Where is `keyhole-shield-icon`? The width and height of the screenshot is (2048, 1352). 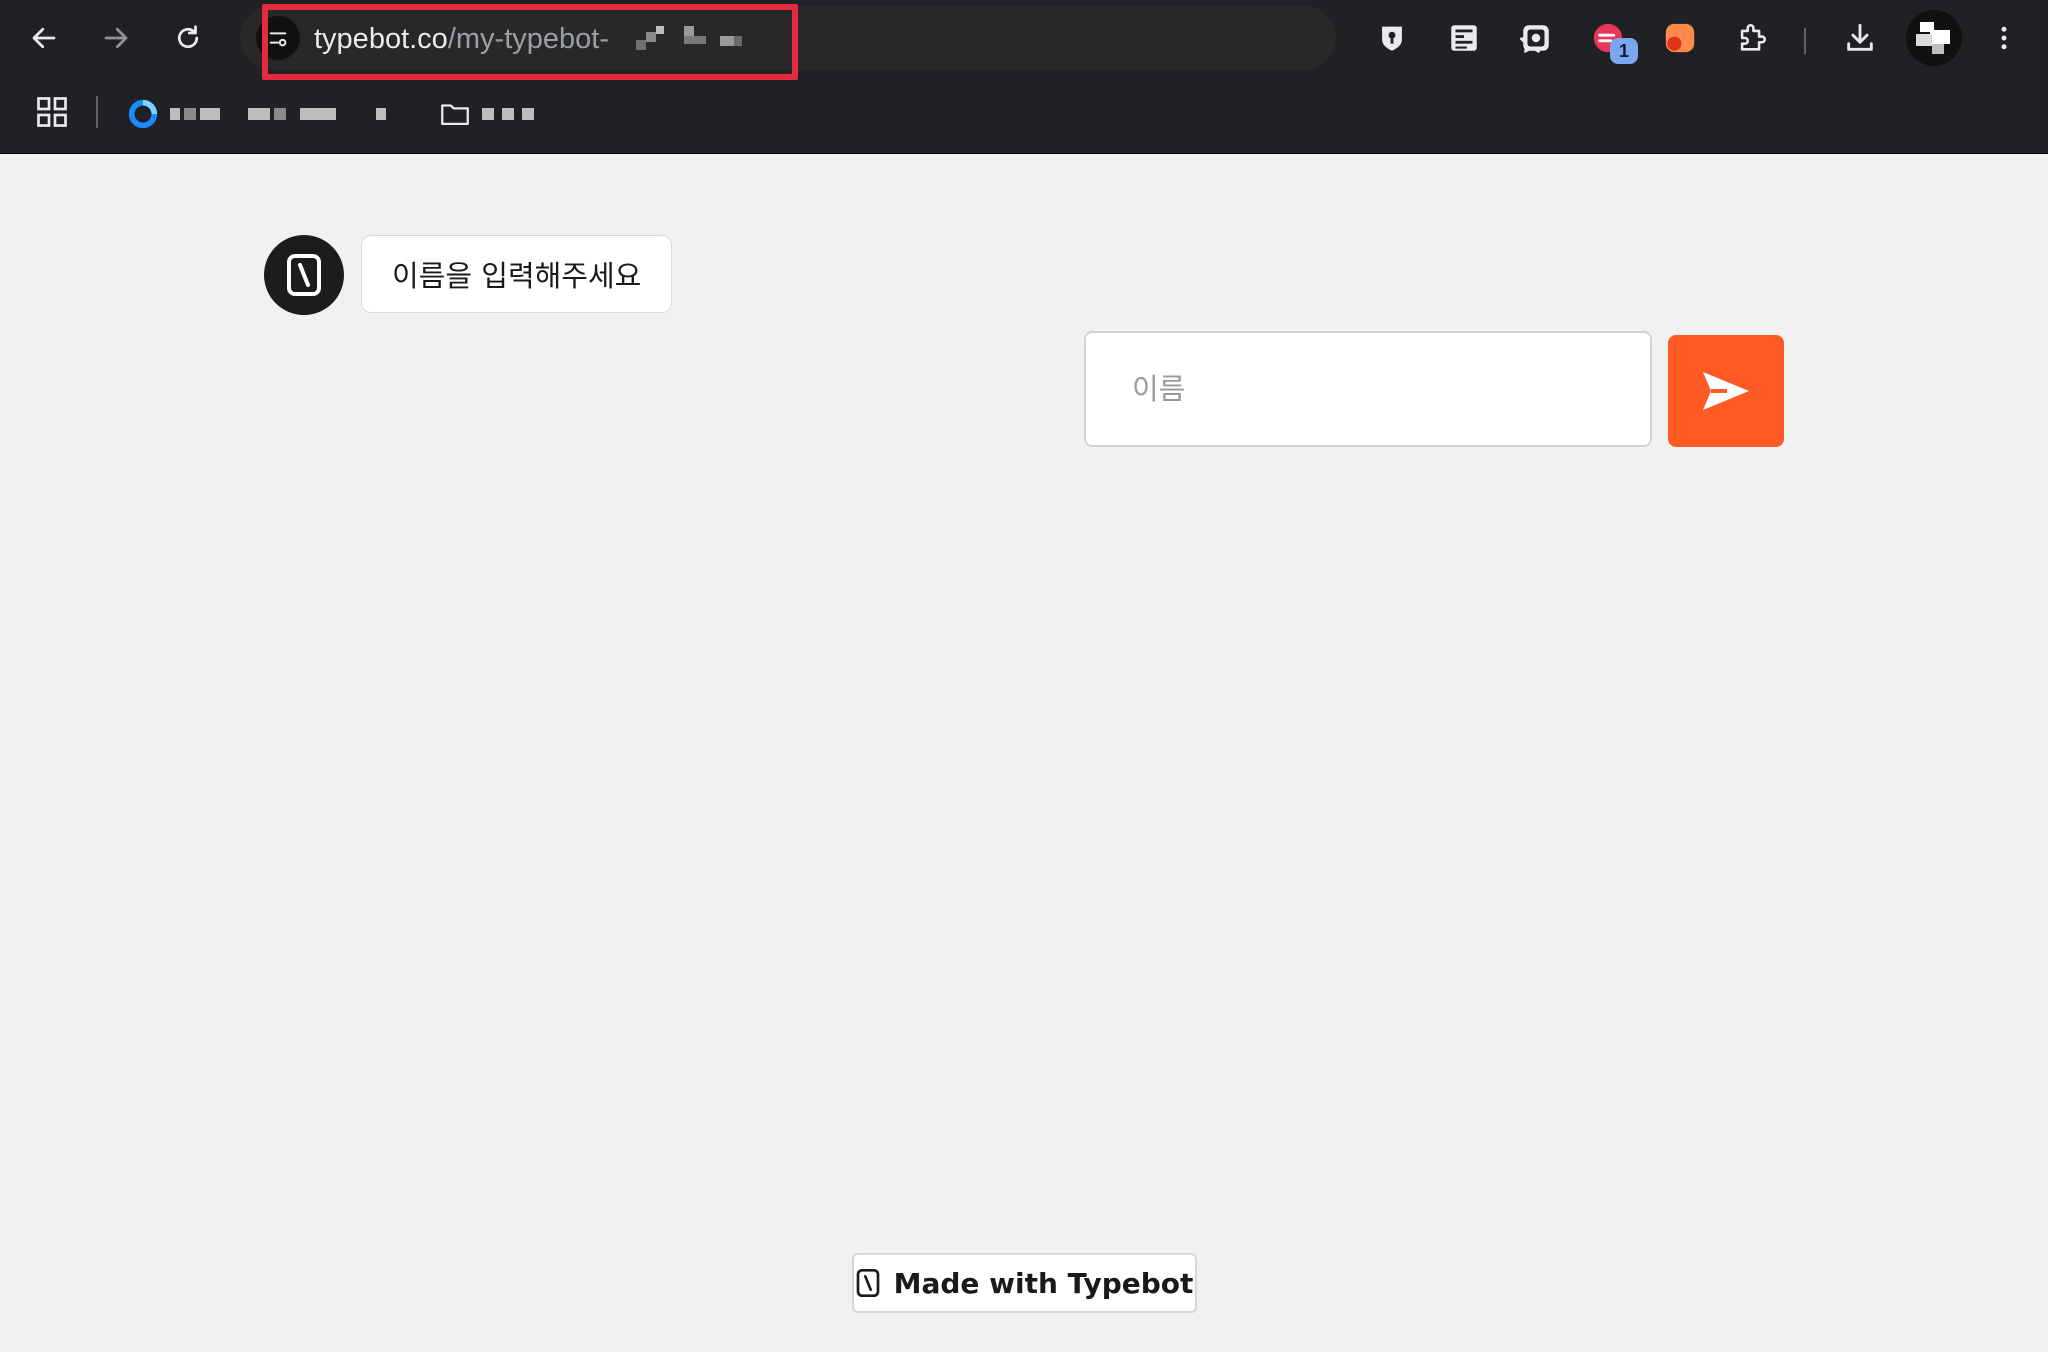
keyhole-shield-icon is located at coordinates (1392, 38).